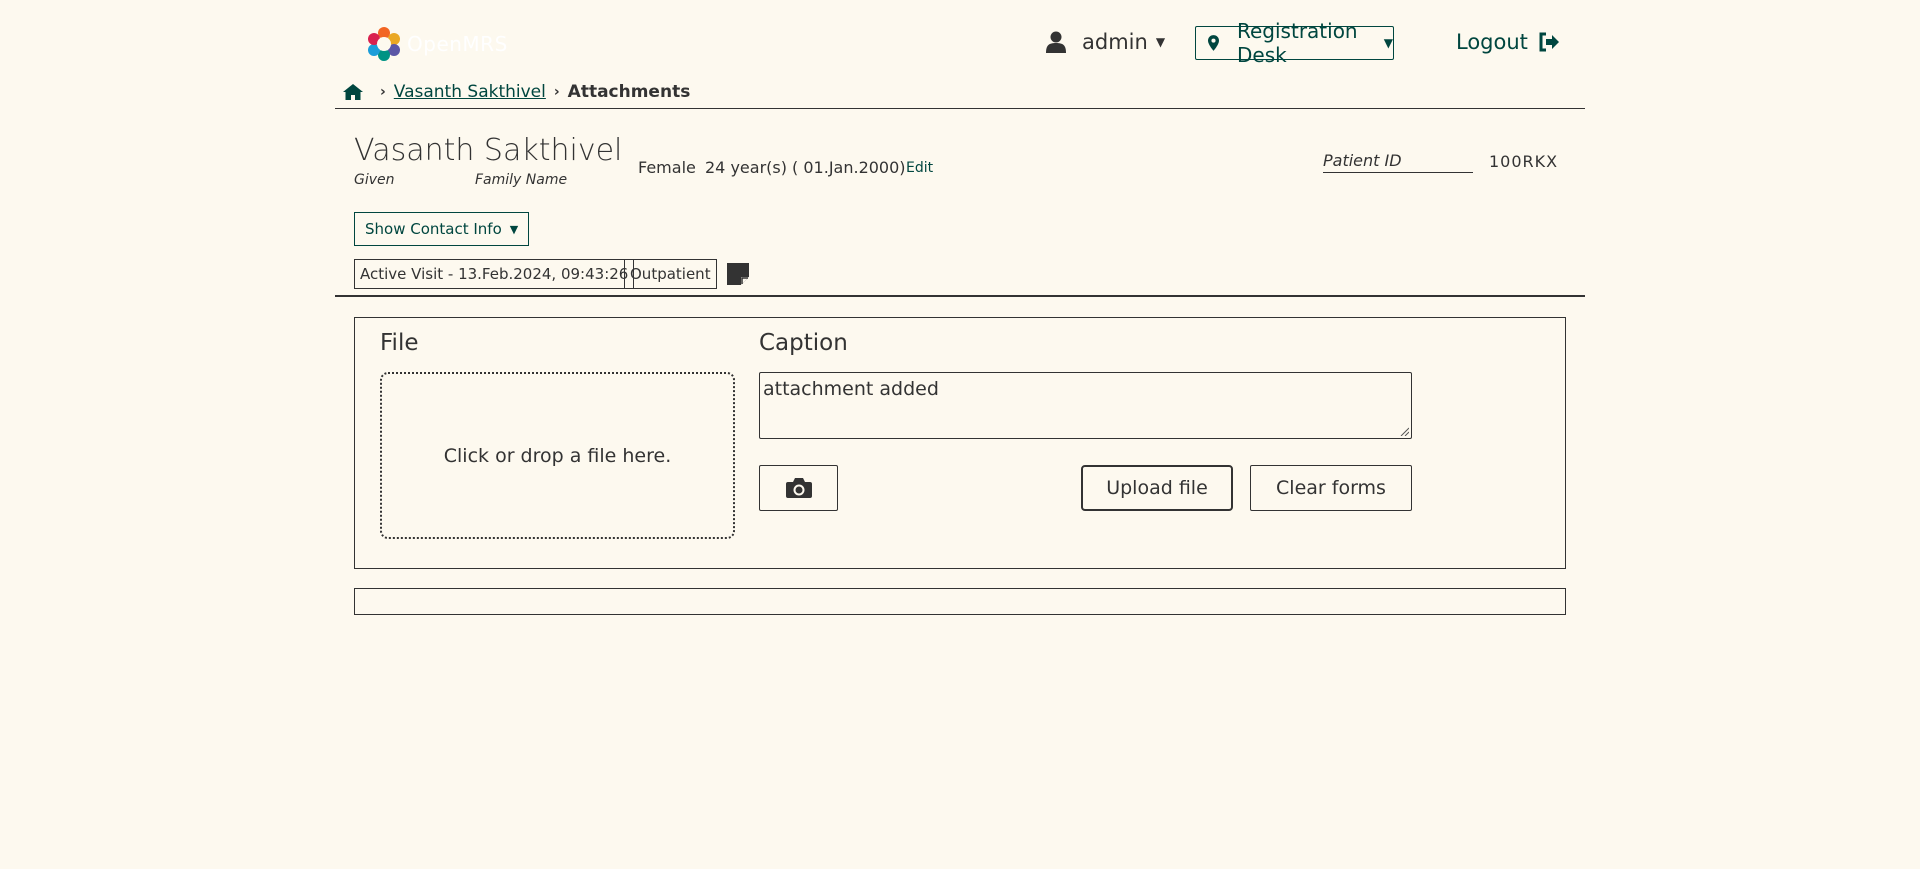 The height and width of the screenshot is (869, 1920). What do you see at coordinates (1085, 405) in the screenshot?
I see `caption-textarea: attachment added` at bounding box center [1085, 405].